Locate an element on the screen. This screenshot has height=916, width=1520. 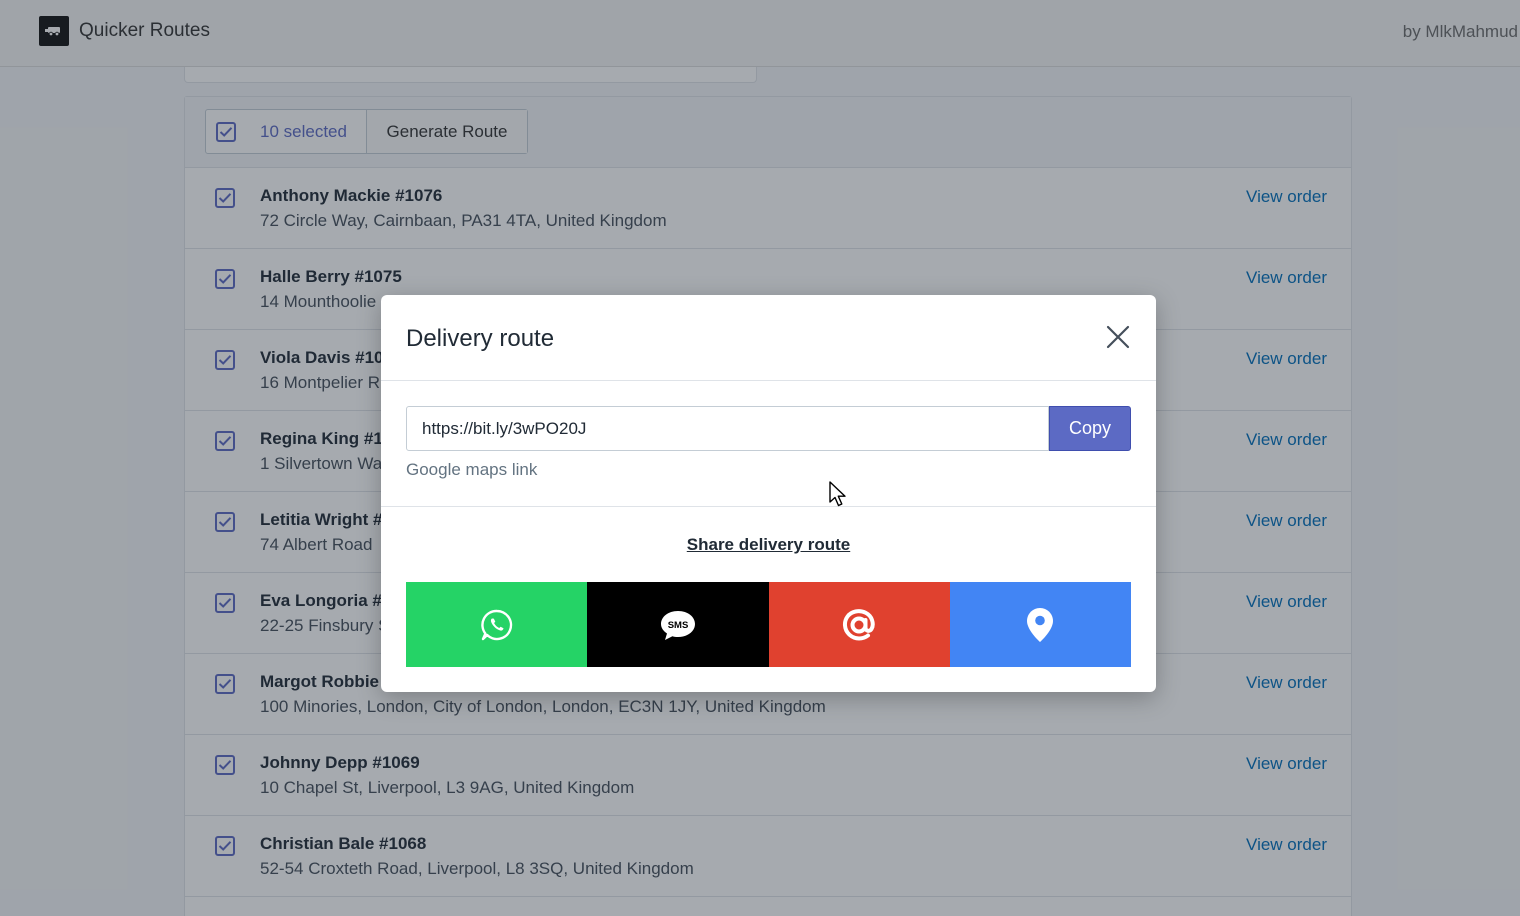
sms-icon: SMS is located at coordinates (677, 625).